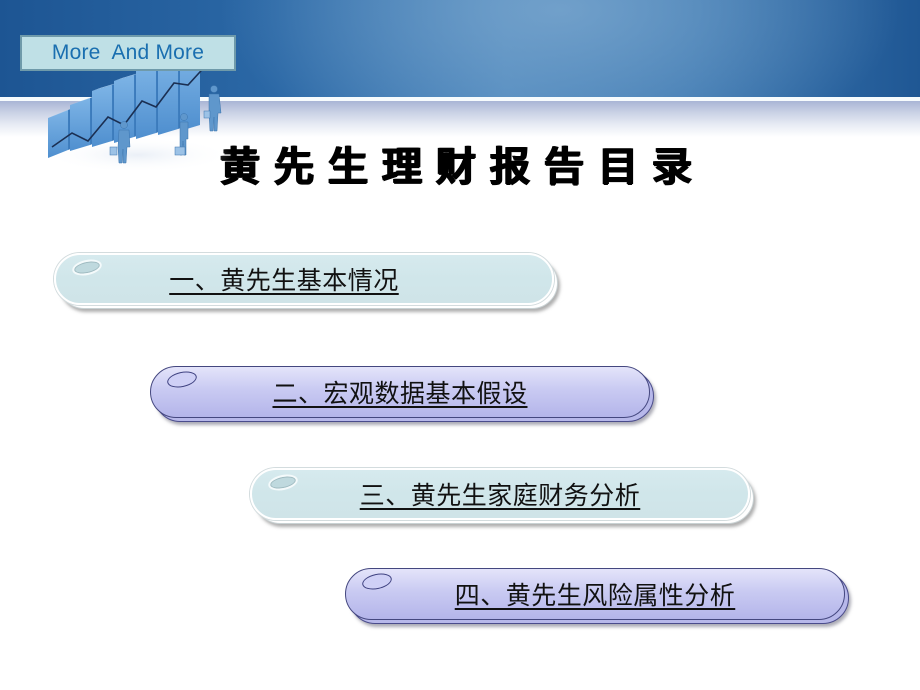  I want to click on menu-item-basic-info: 一、黄先生基本情况, so click(306, 281).